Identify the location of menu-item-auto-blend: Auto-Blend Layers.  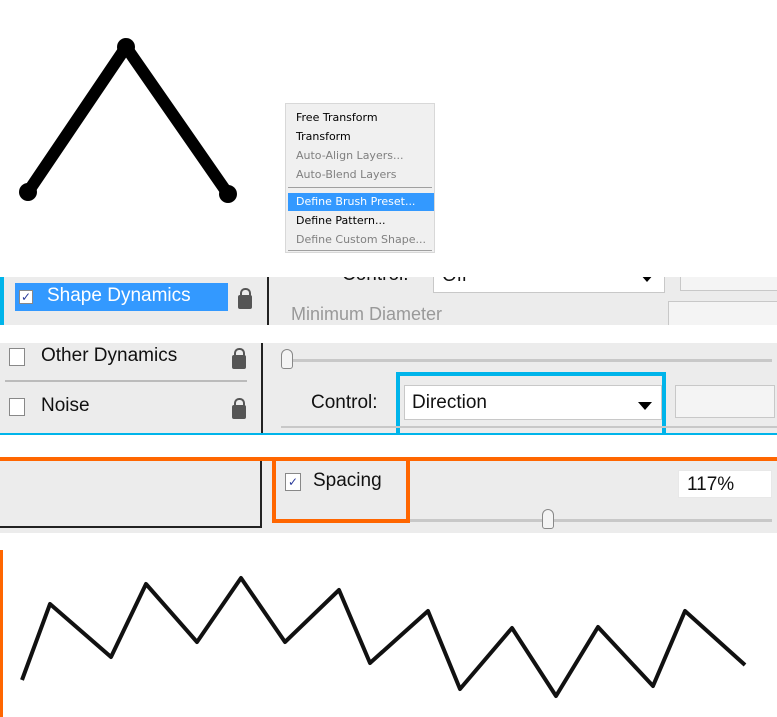
(346, 174).